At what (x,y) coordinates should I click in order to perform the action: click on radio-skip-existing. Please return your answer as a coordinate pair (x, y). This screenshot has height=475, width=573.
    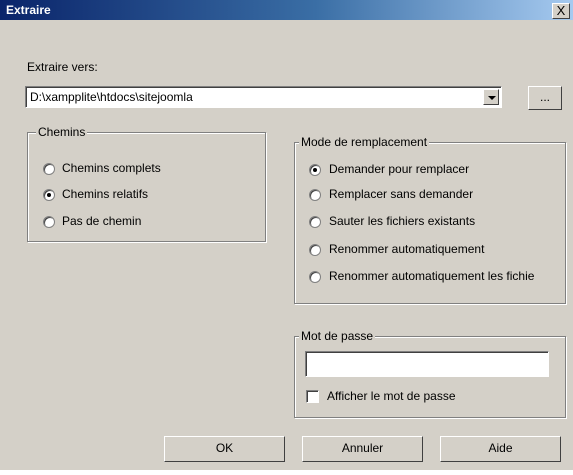
    Looking at the image, I should click on (315, 222).